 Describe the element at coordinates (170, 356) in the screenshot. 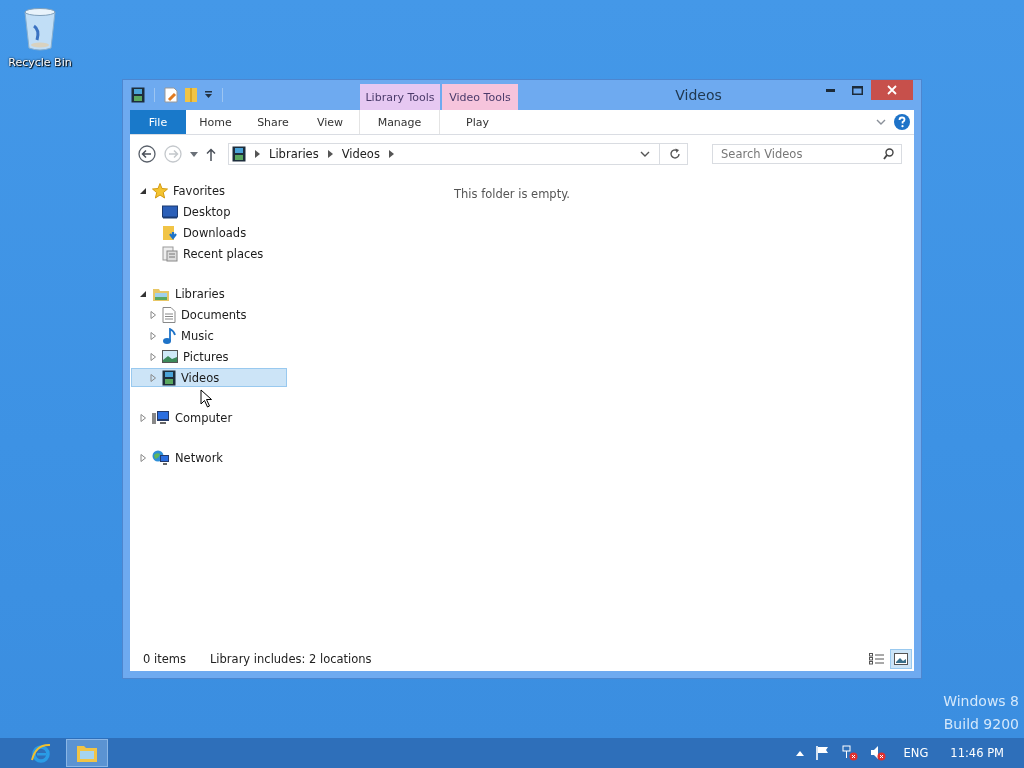

I see `landscape-icon` at that location.